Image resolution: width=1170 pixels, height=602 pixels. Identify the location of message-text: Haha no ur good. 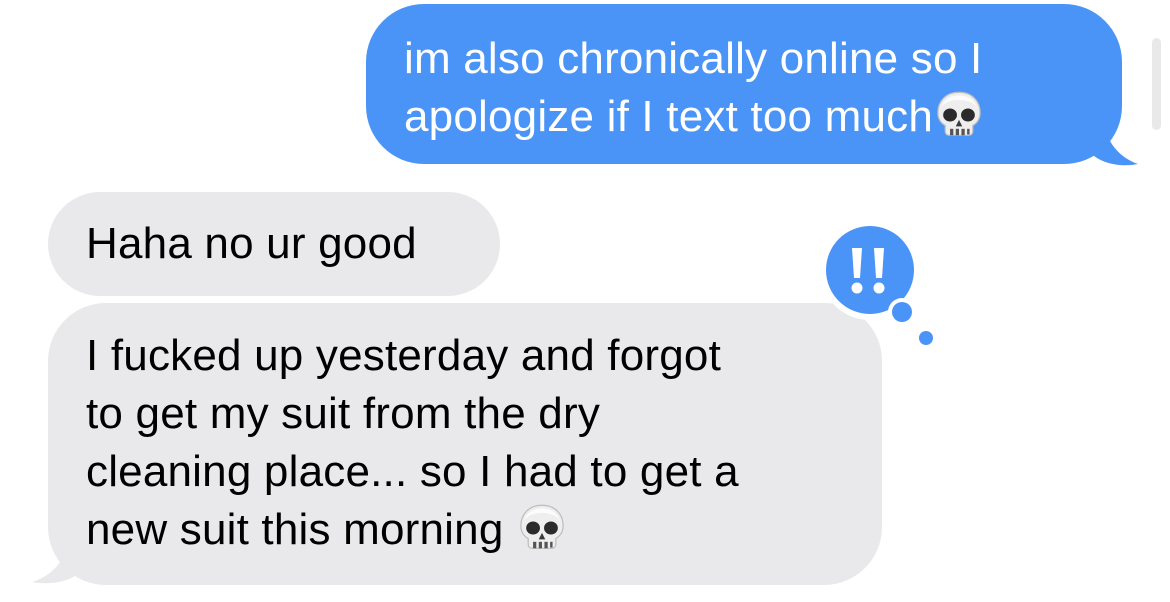
(251, 243).